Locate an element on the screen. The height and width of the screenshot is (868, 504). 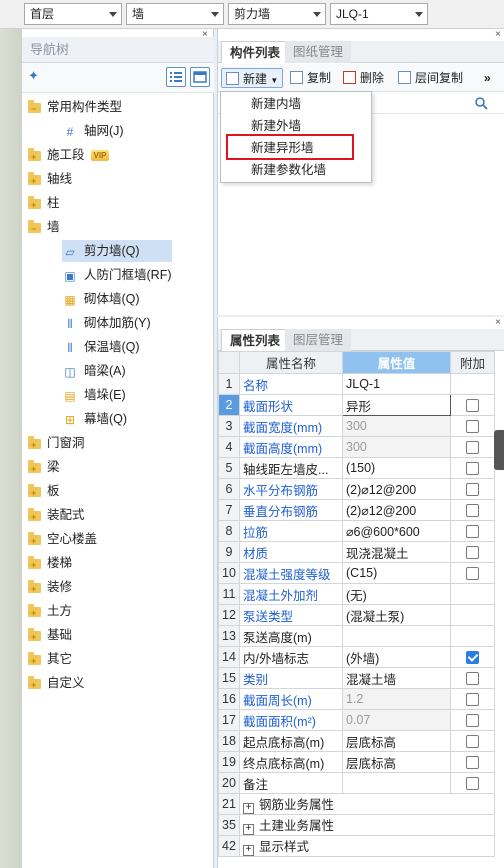
property-row: 5 轴线距左墙皮... (150) is located at coordinates (356, 468).